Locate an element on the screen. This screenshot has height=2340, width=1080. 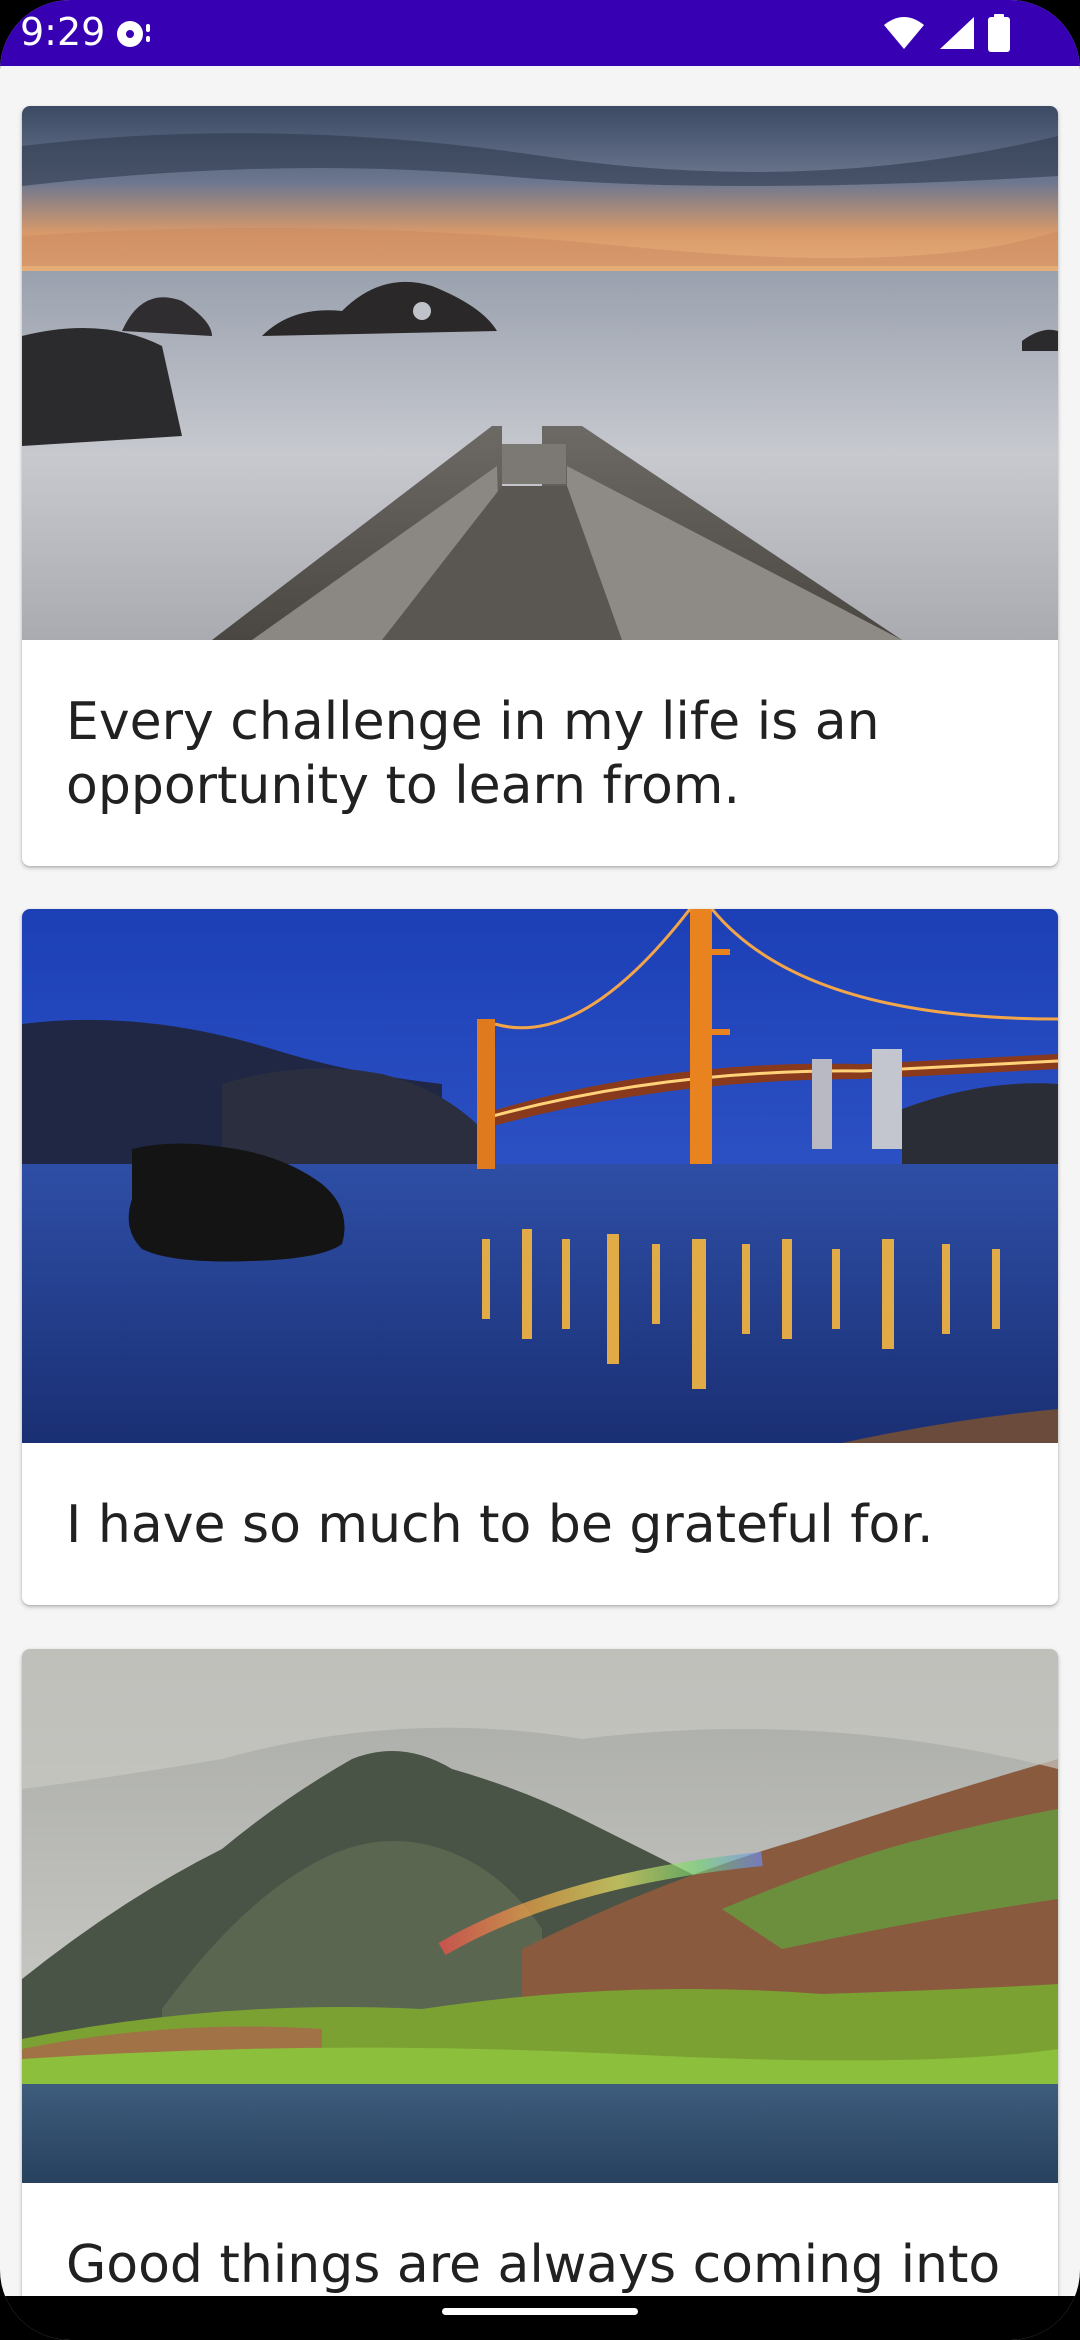
affirmation-text: I have so much to be grateful for. is located at coordinates (500, 1525).